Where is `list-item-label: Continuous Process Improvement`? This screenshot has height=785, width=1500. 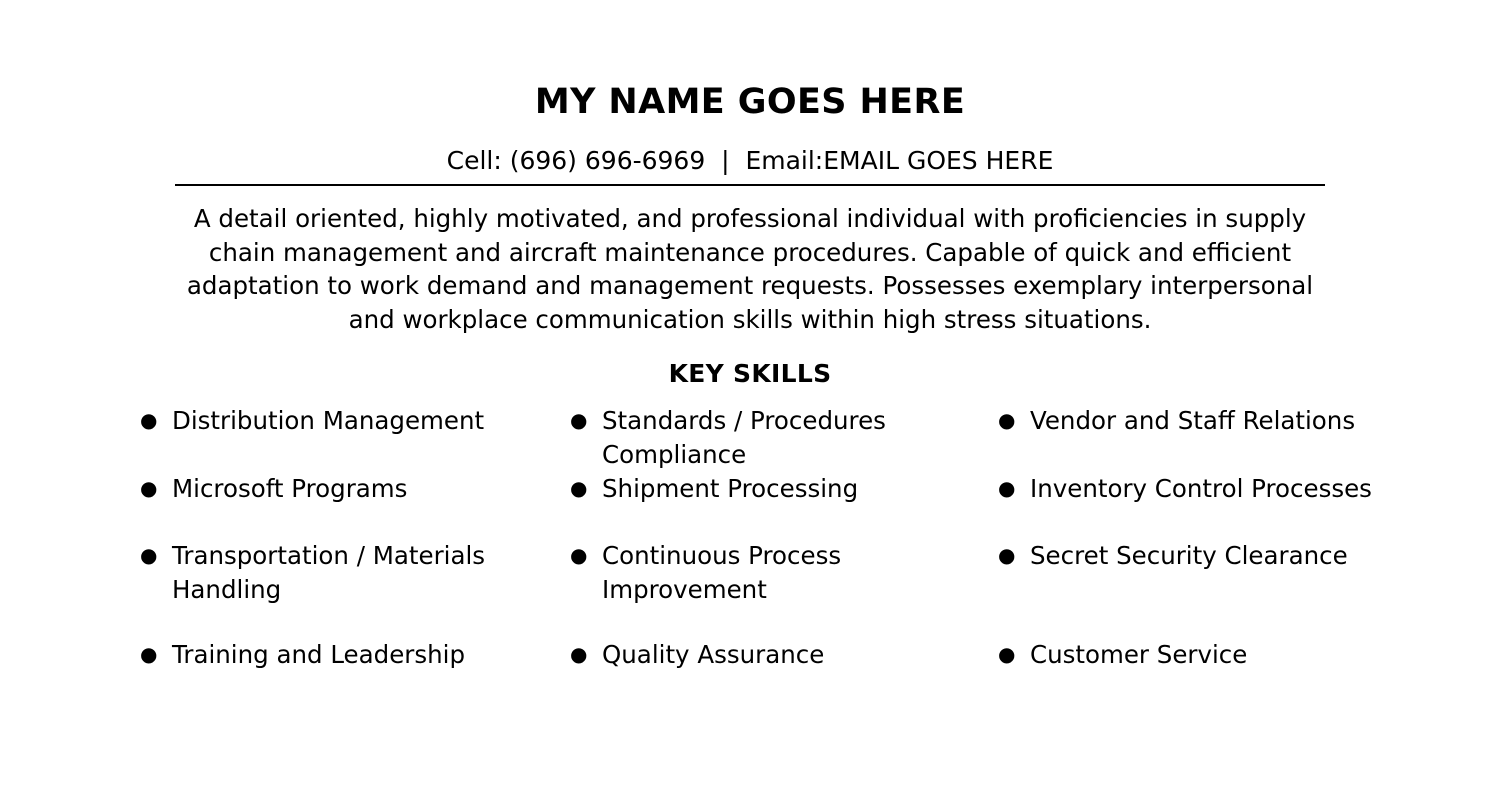 list-item-label: Continuous Process Improvement is located at coordinates (722, 572).